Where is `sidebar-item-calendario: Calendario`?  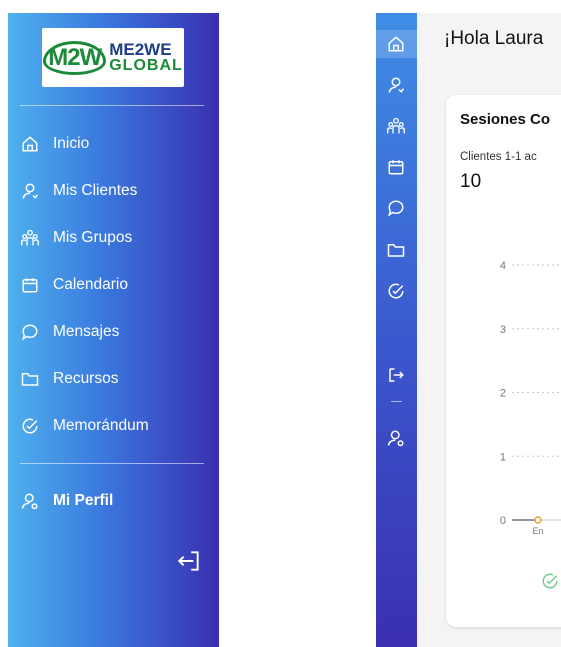 sidebar-item-calendario: Calendario is located at coordinates (113, 285).